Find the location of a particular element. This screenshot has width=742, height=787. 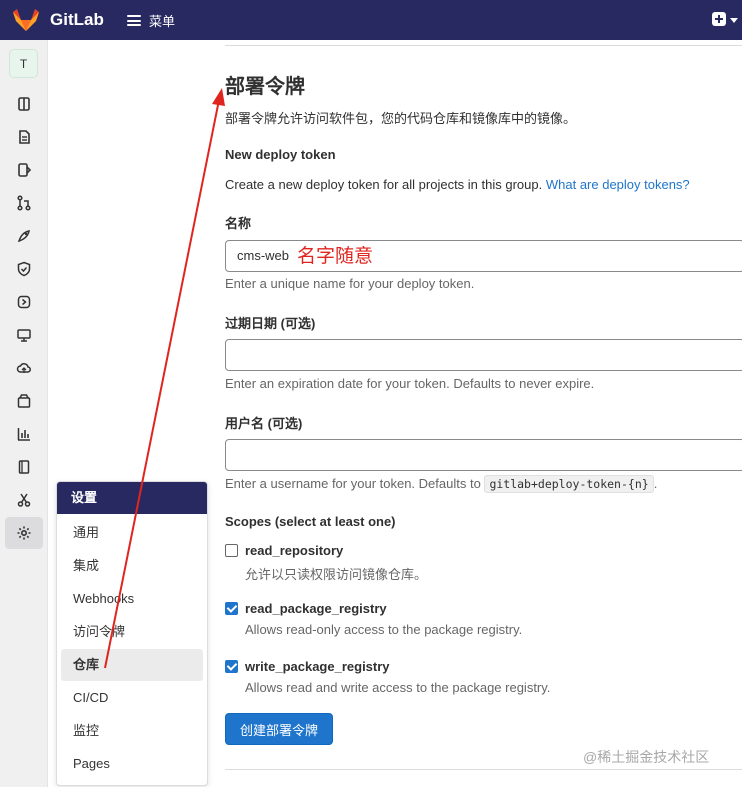

top-navbar: GitLab 菜单 is located at coordinates (371, 20).